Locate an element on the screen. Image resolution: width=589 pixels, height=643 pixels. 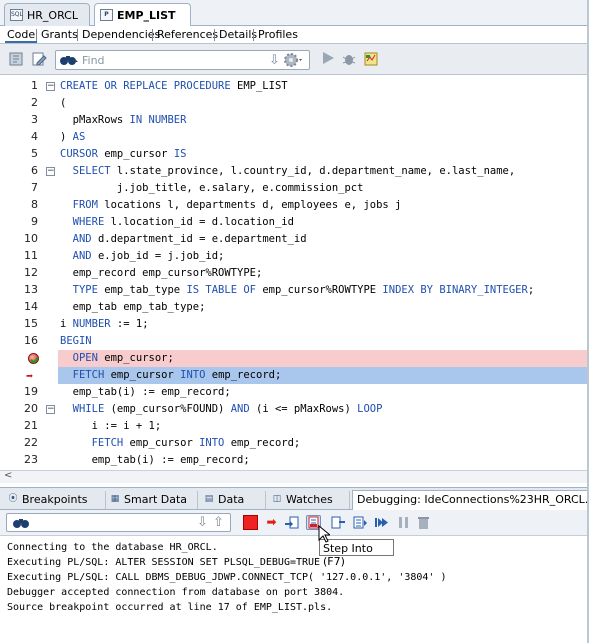
sql-text: emp_cursor%ROWTYPE is located at coordinates (322, 290).